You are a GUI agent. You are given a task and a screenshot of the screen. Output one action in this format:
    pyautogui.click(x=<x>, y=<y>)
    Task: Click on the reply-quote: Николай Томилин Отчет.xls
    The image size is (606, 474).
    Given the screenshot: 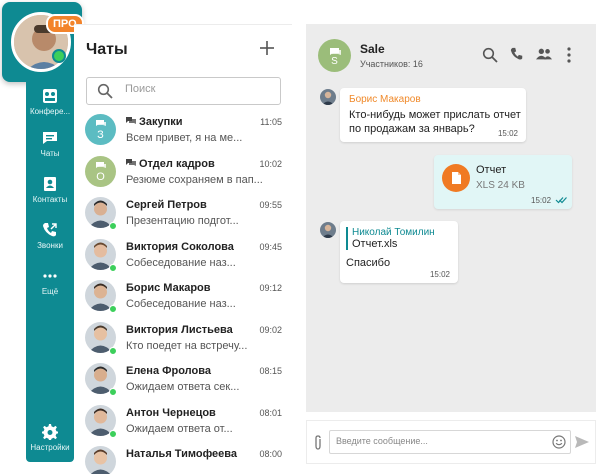 What is the action you would take?
    pyautogui.click(x=390, y=238)
    